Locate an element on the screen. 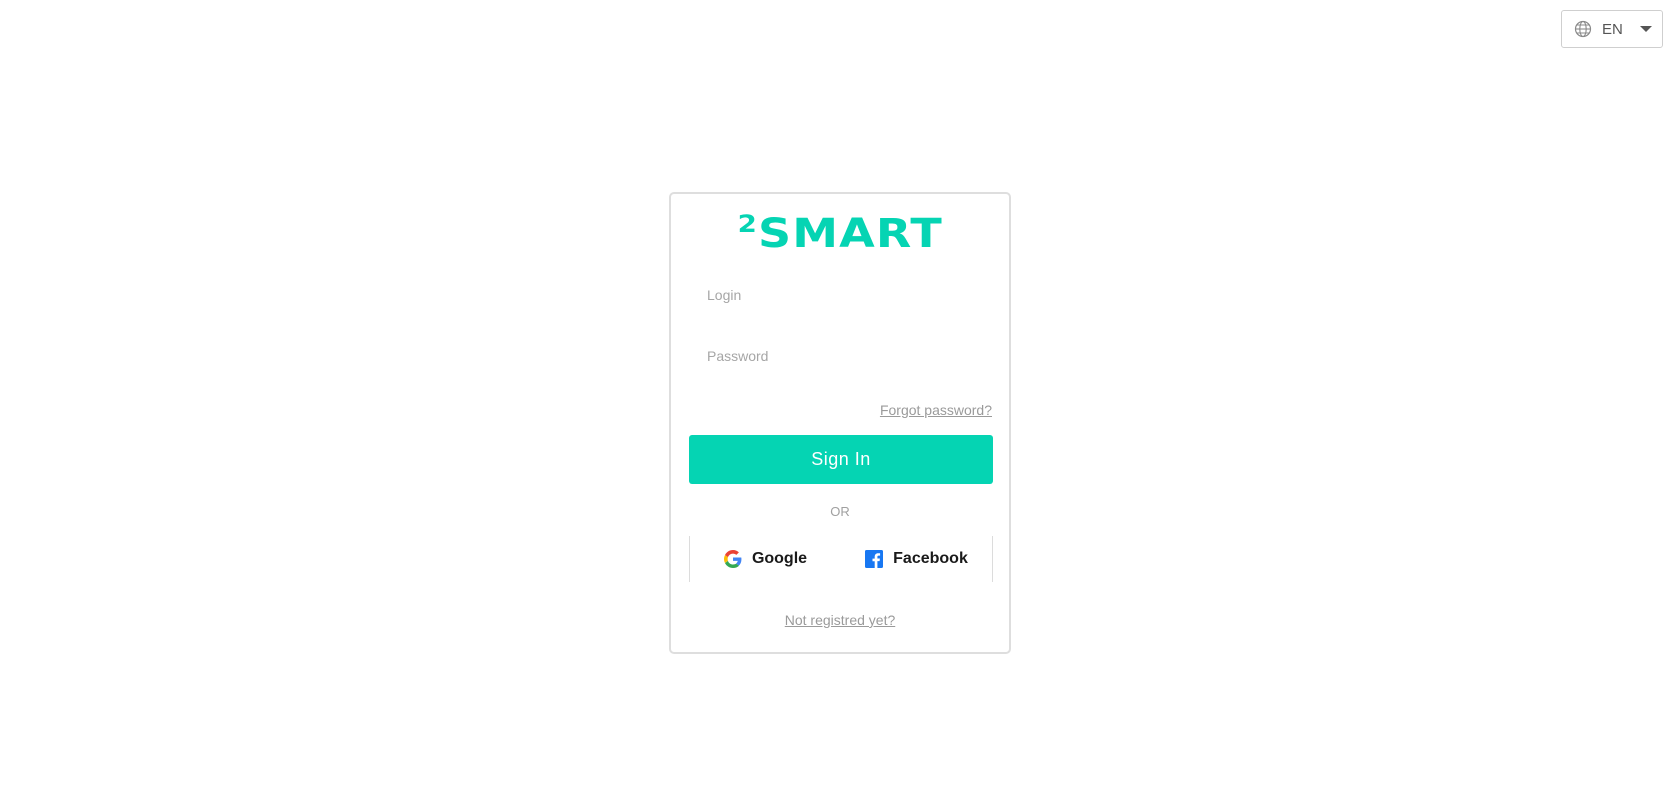  google-icon is located at coordinates (732, 559).